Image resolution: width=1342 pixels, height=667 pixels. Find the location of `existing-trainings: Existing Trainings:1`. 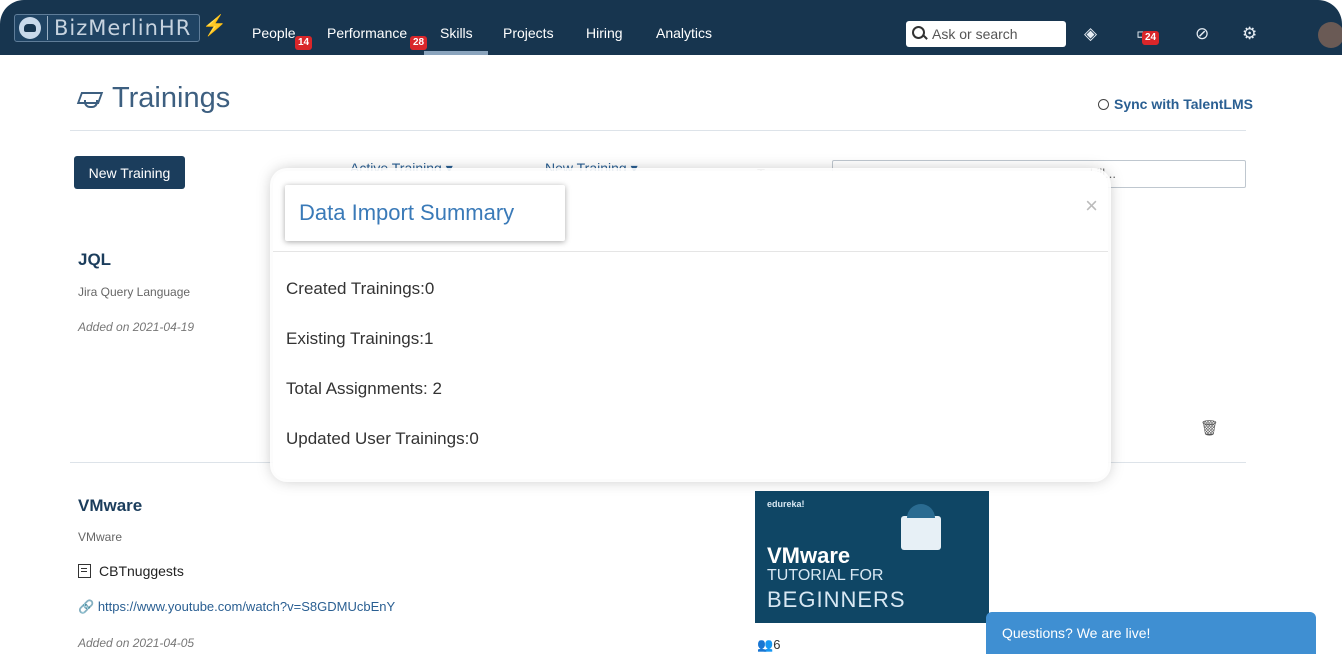

existing-trainings: Existing Trainings:1 is located at coordinates (360, 338).